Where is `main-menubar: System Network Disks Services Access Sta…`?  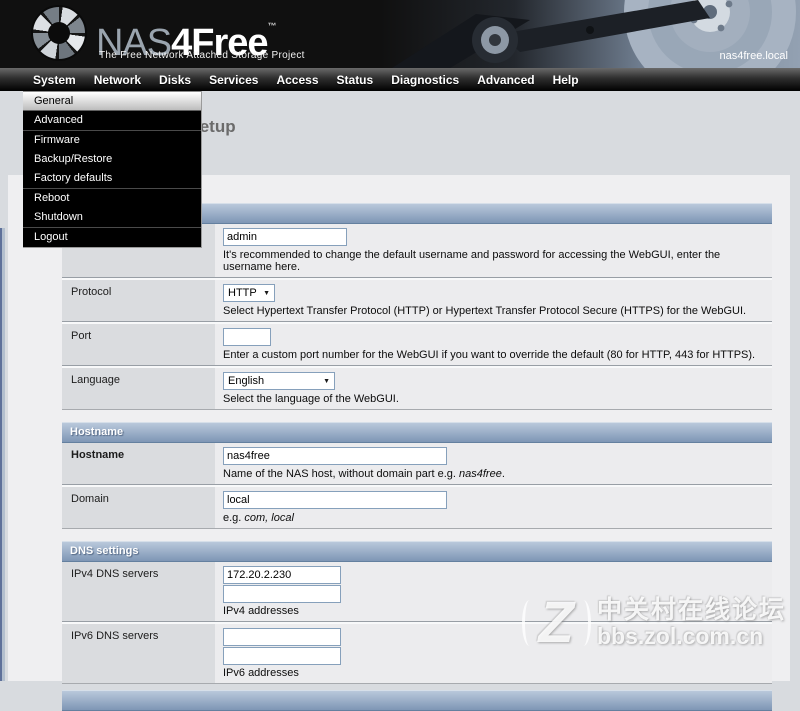 main-menubar: System Network Disks Services Access Sta… is located at coordinates (400, 79).